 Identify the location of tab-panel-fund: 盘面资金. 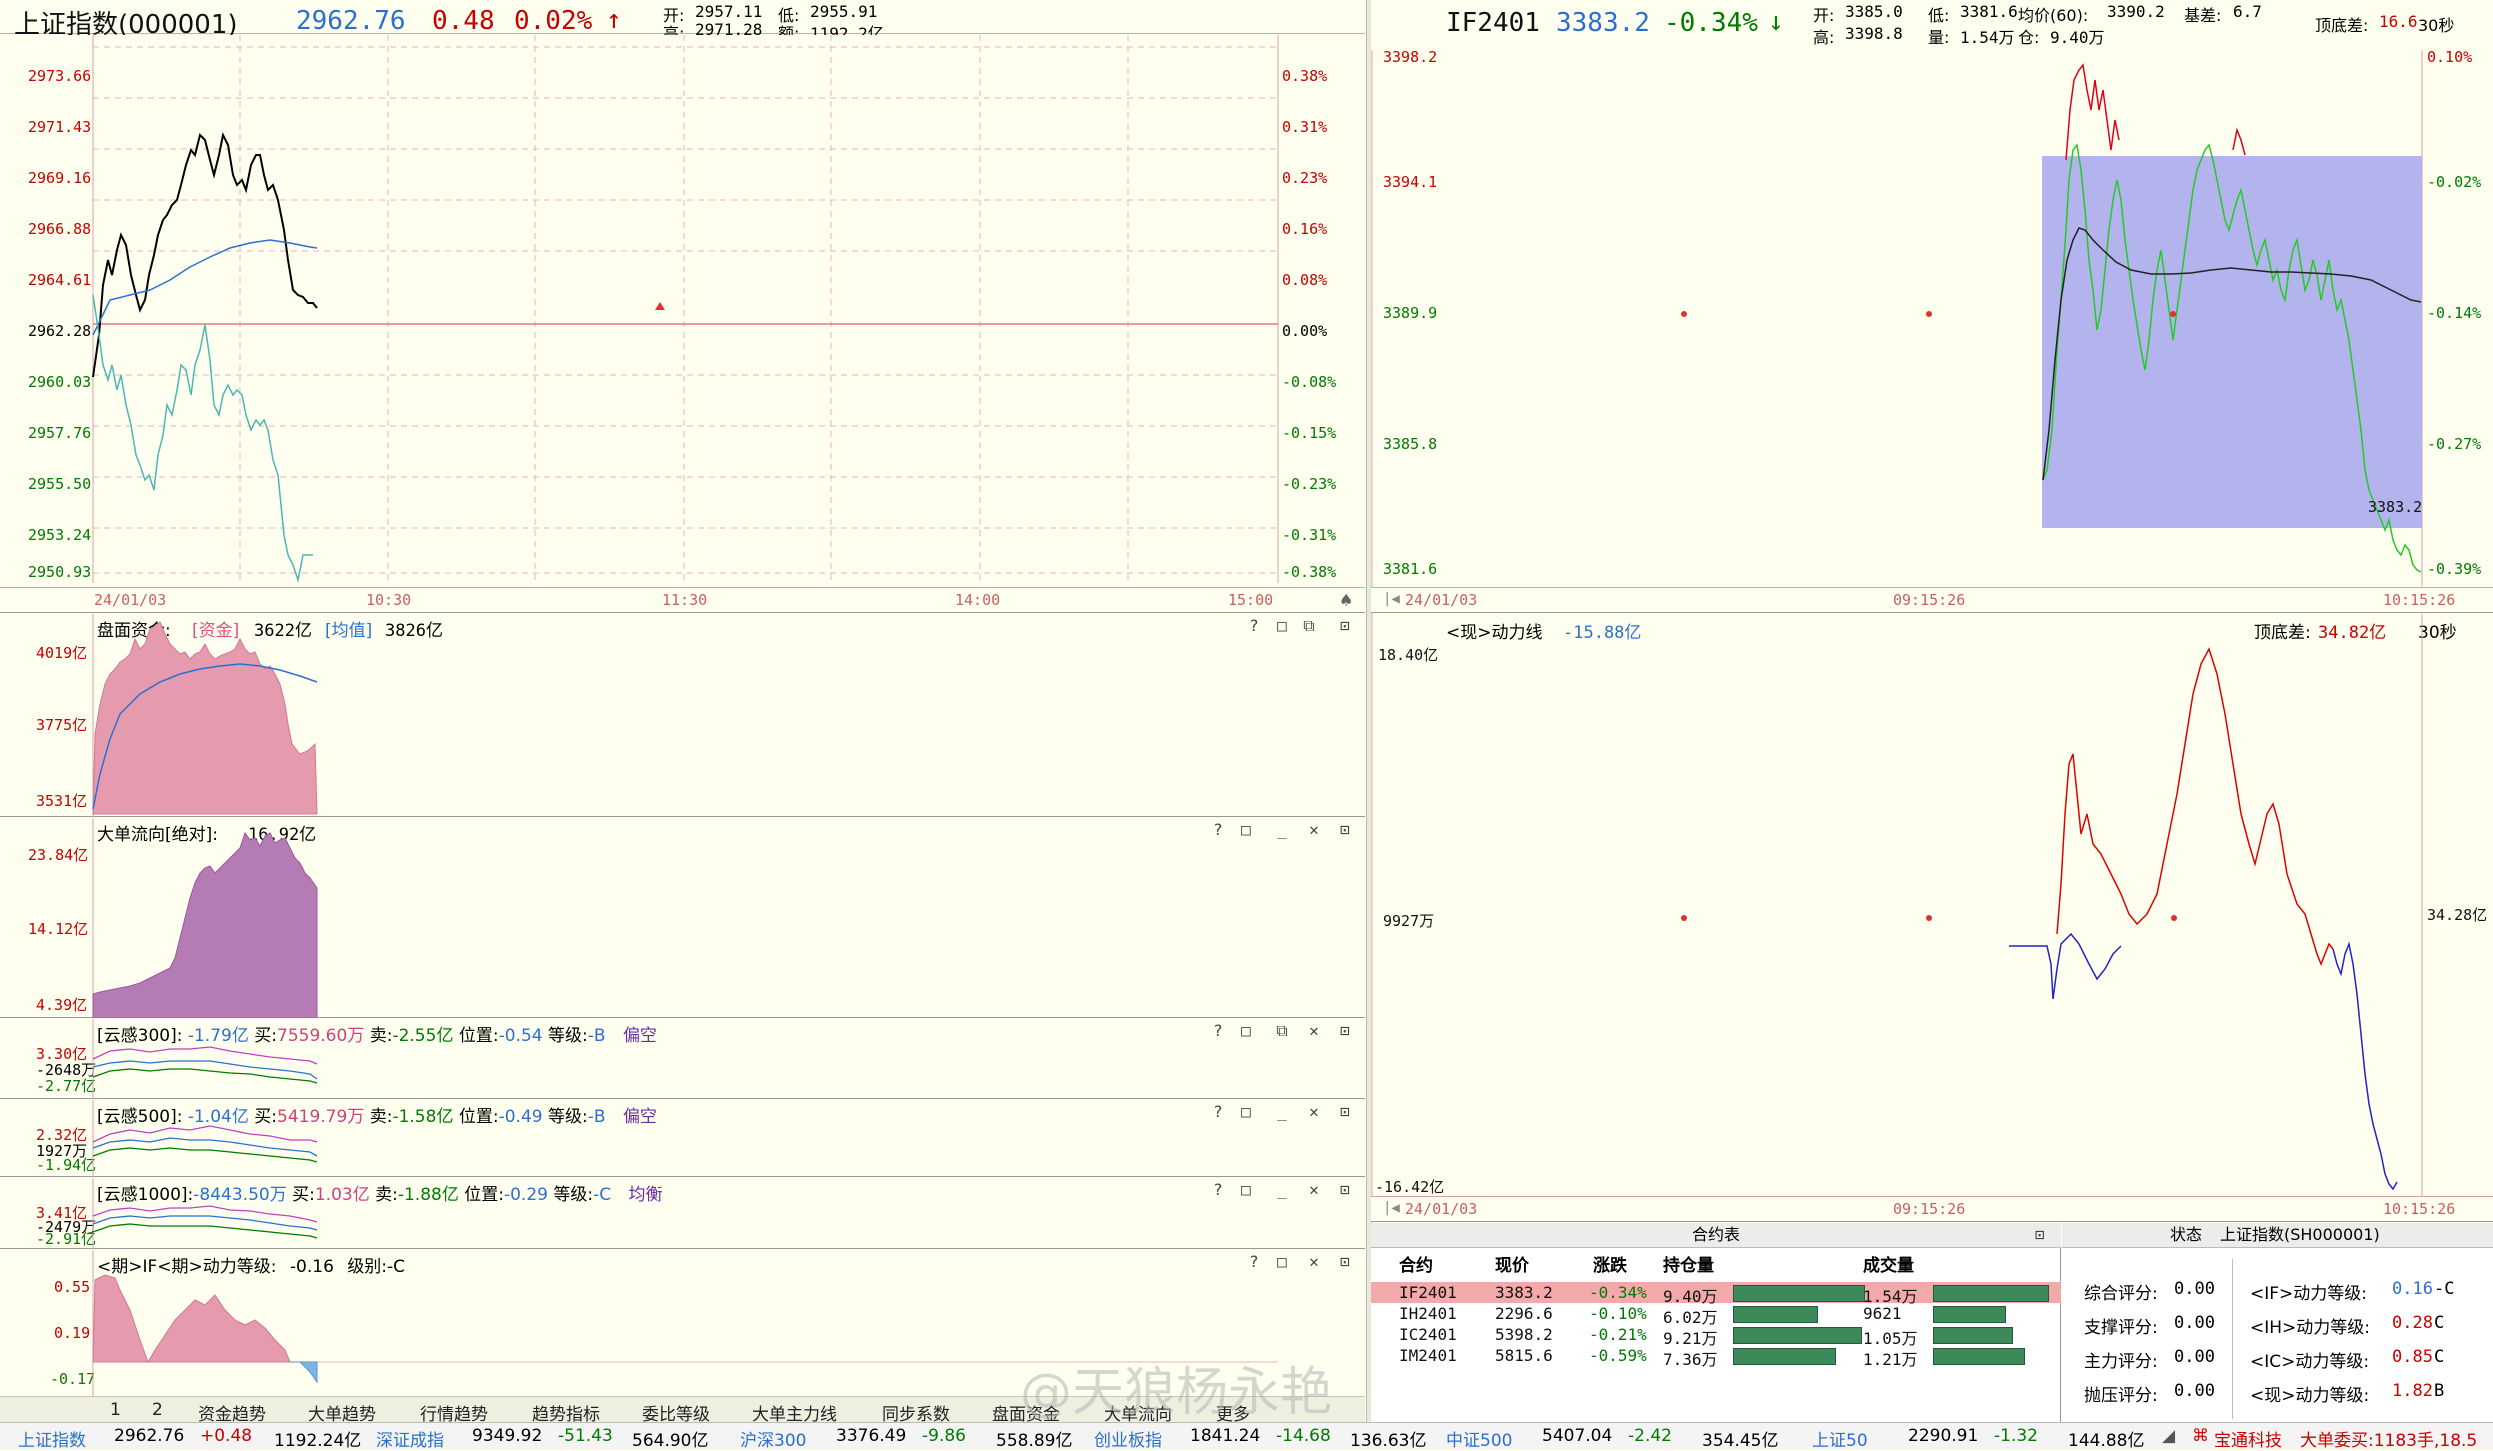
(1026, 1412).